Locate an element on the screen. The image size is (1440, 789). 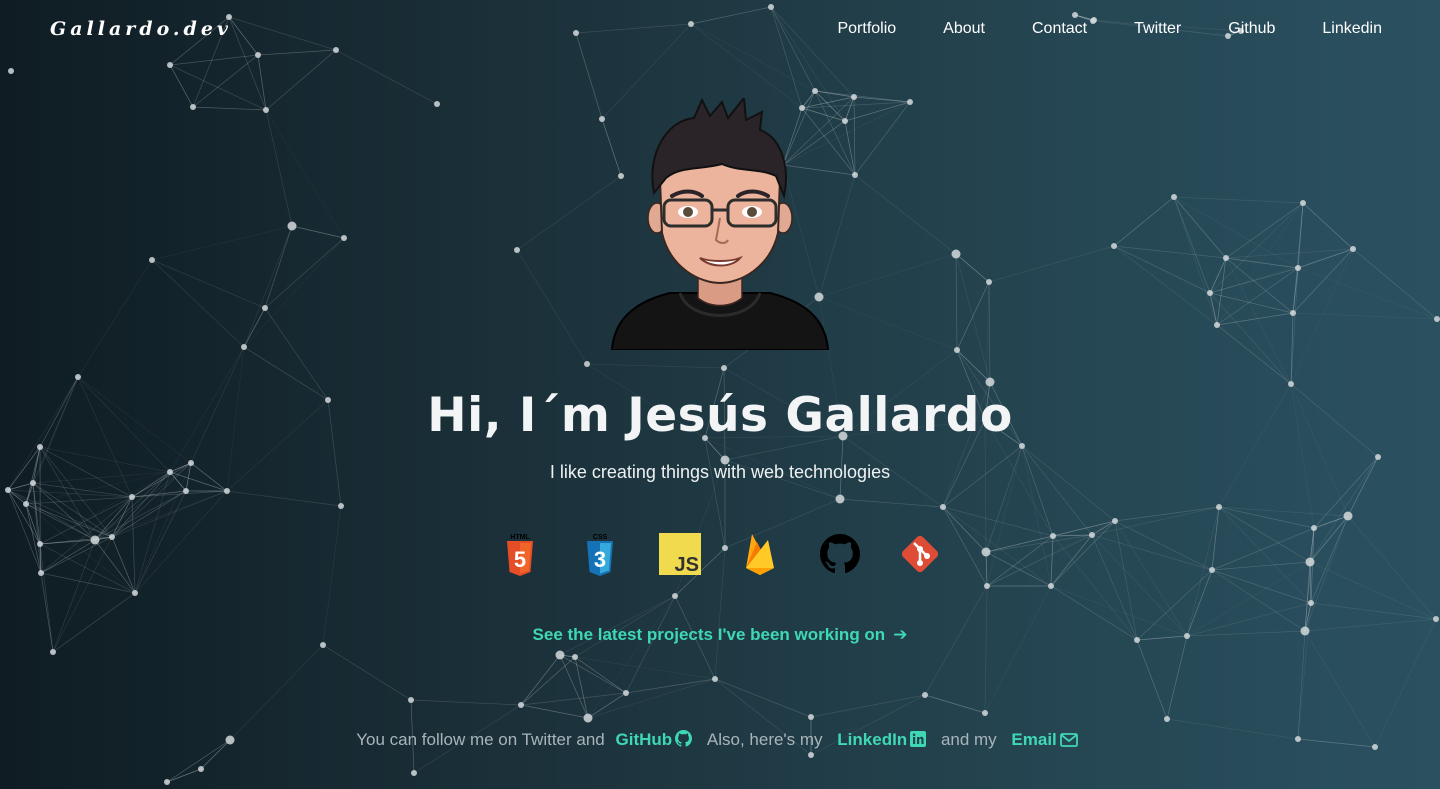
email-link: Email is located at coordinates (1044, 739).